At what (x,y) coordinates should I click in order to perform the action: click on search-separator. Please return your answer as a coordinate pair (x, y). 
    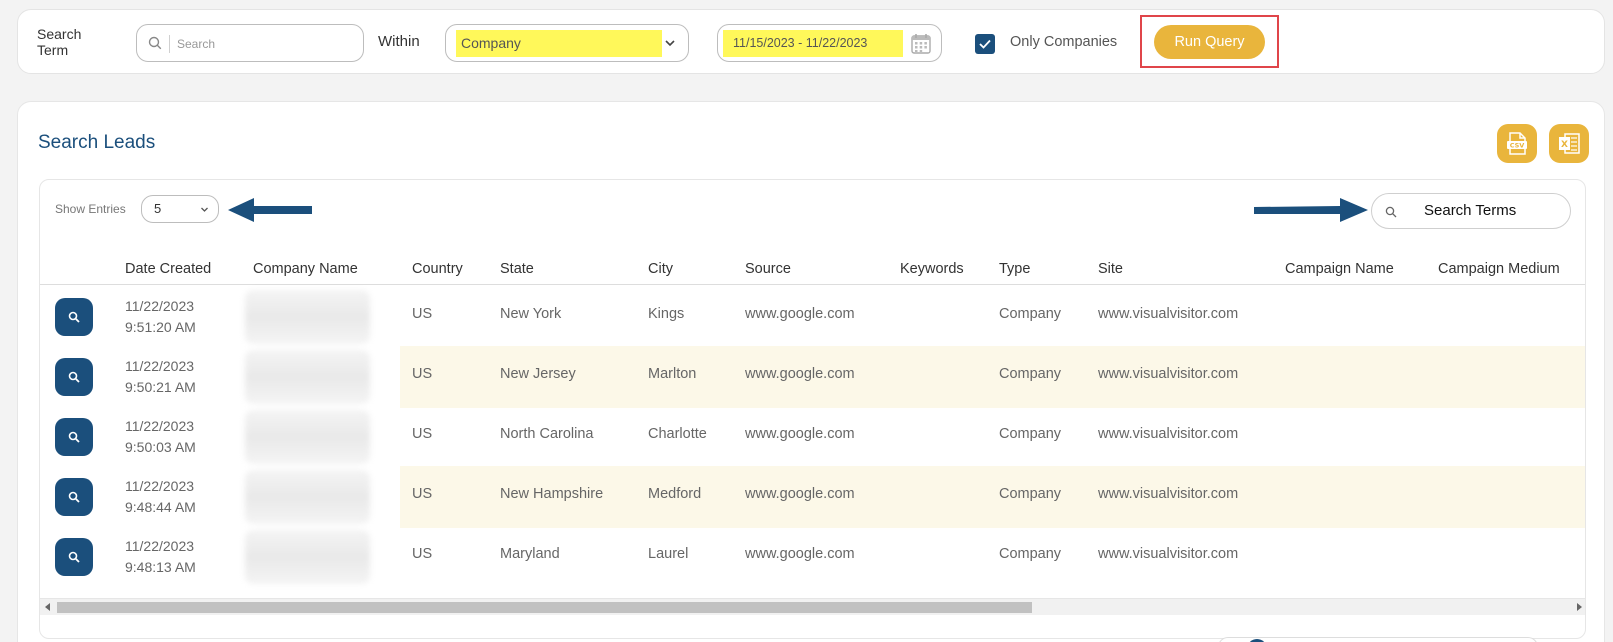
    Looking at the image, I should click on (169, 44).